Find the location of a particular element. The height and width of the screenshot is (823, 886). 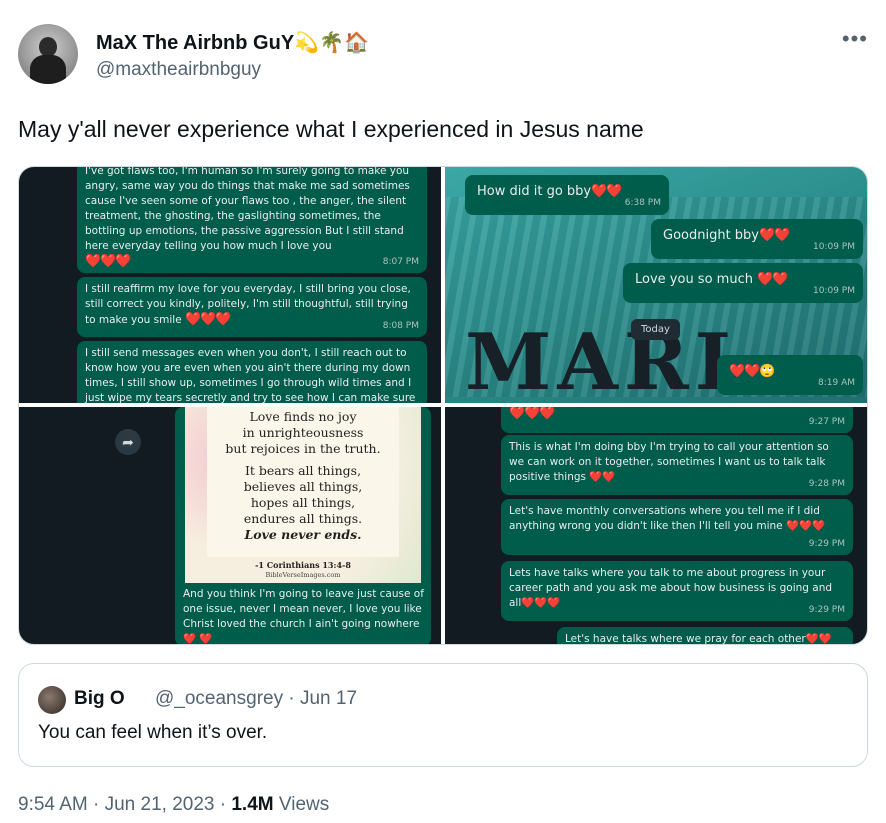

avatar is located at coordinates (48, 54).